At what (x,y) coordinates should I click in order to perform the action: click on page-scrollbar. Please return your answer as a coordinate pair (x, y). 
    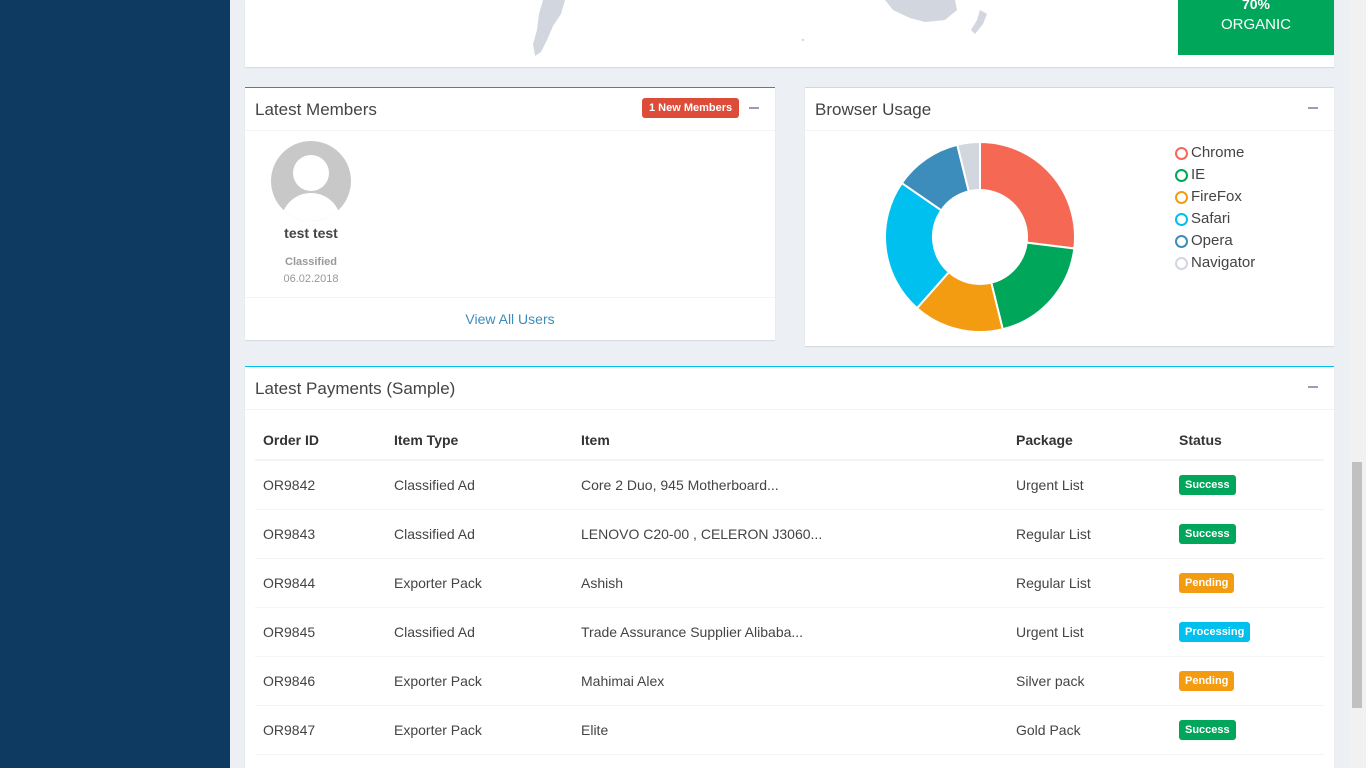
    Looking at the image, I should click on (1357, 384).